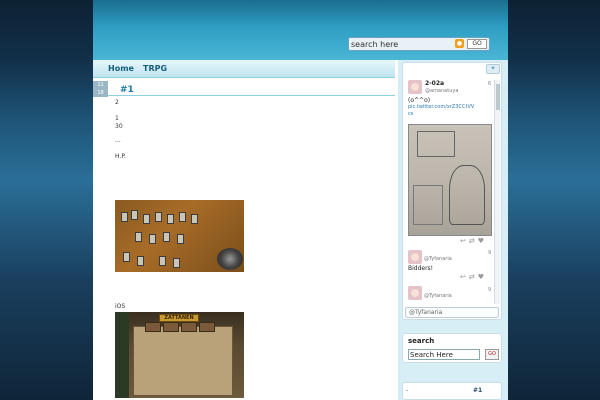  Describe the element at coordinates (183, 361) in the screenshot. I see `photo-game-board` at that location.